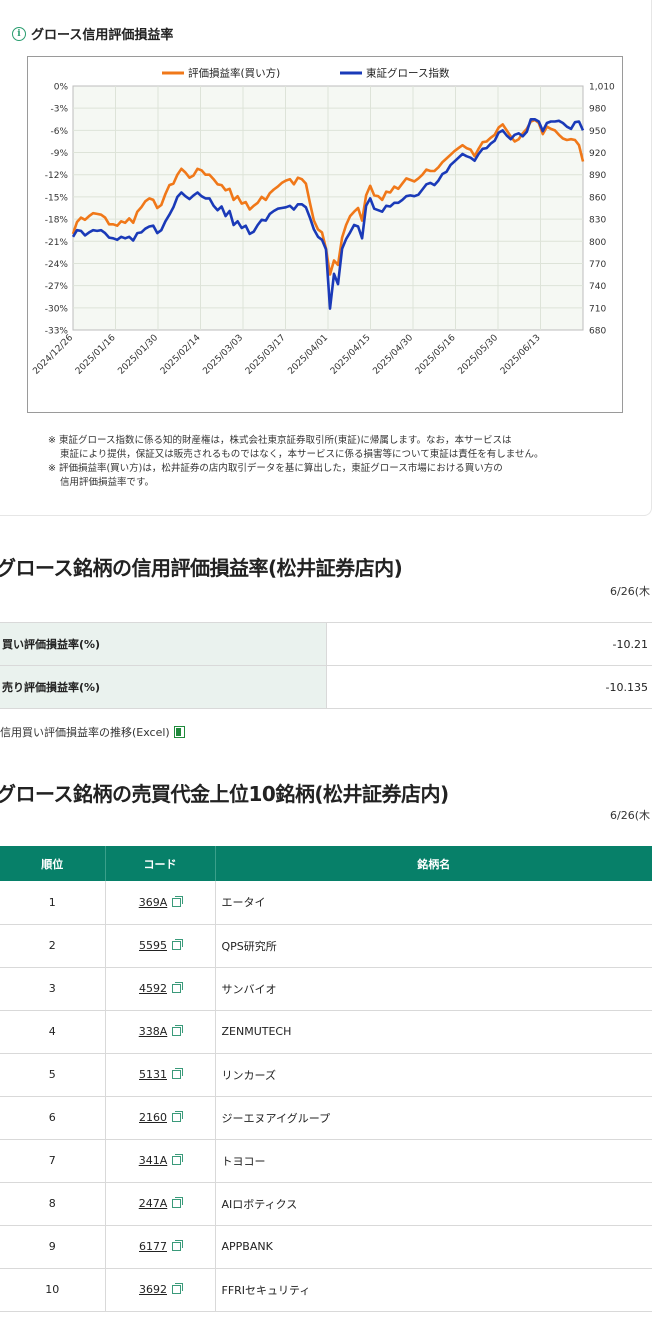  What do you see at coordinates (57, 221) in the screenshot?
I see `y-left-tick-label: -18%` at bounding box center [57, 221].